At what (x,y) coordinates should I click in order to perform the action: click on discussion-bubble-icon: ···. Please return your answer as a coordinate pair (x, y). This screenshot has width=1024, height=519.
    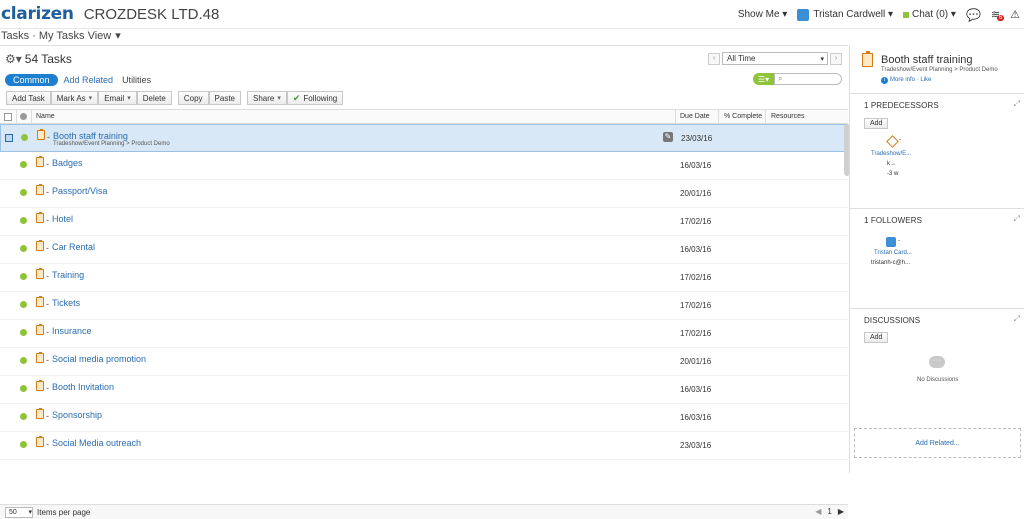
    Looking at the image, I should click on (937, 362).